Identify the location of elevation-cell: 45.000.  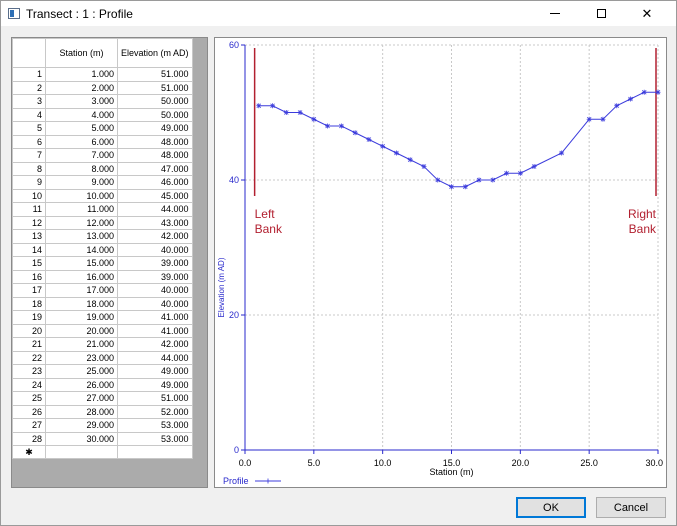
(155, 195).